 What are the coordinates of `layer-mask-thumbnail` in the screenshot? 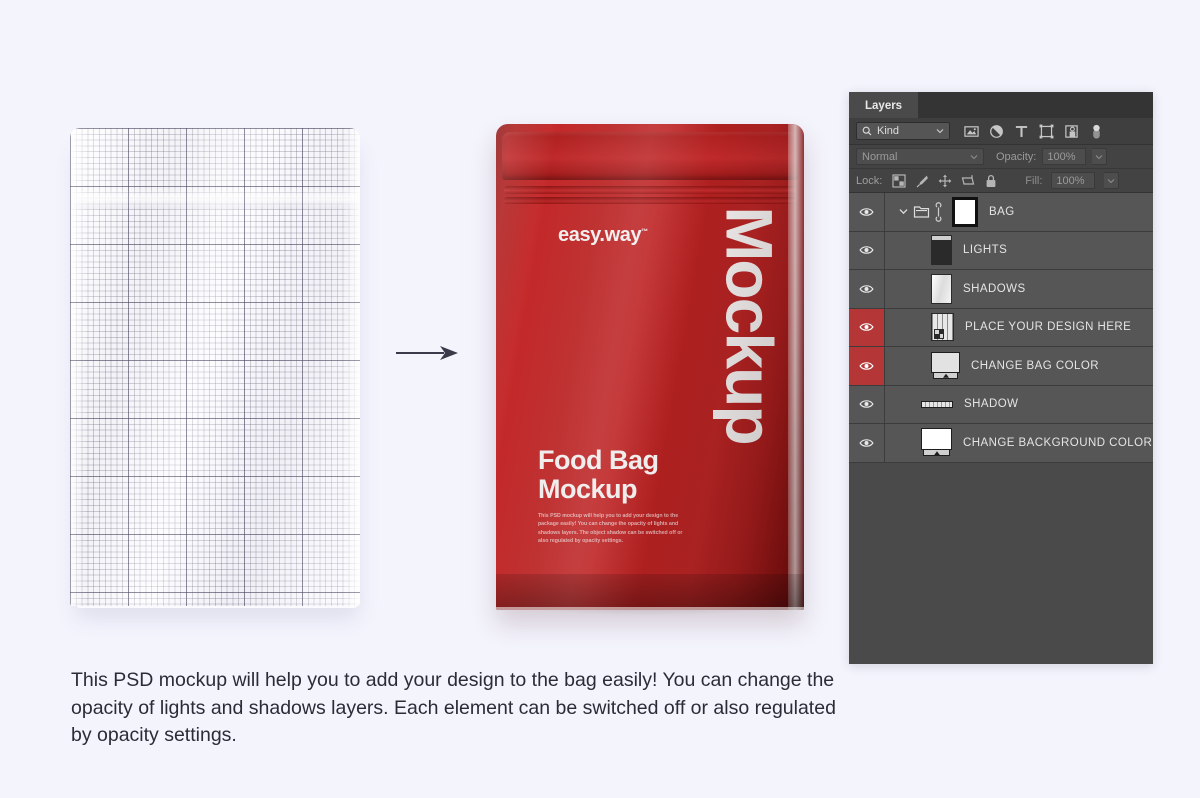 It's located at (965, 211).